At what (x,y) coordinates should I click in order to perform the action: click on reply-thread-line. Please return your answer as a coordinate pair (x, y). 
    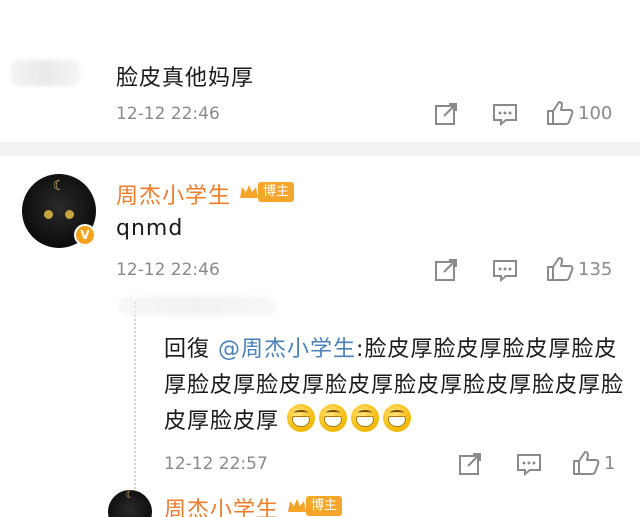
    Looking at the image, I should click on (135, 409).